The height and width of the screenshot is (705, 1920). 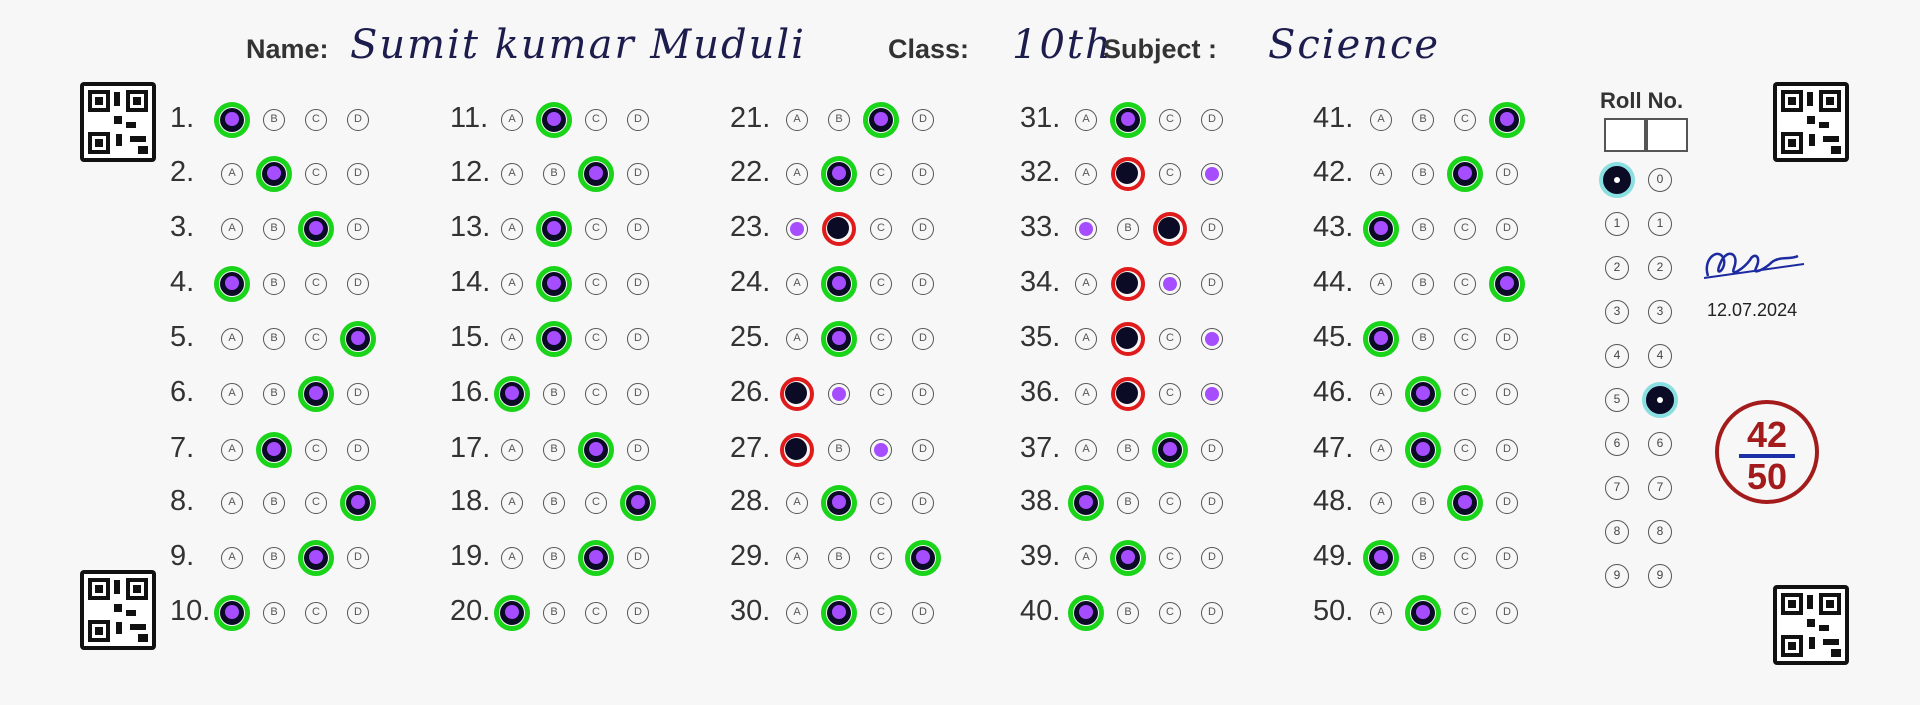 What do you see at coordinates (1086, 229) in the screenshot?
I see `option-bubble-a` at bounding box center [1086, 229].